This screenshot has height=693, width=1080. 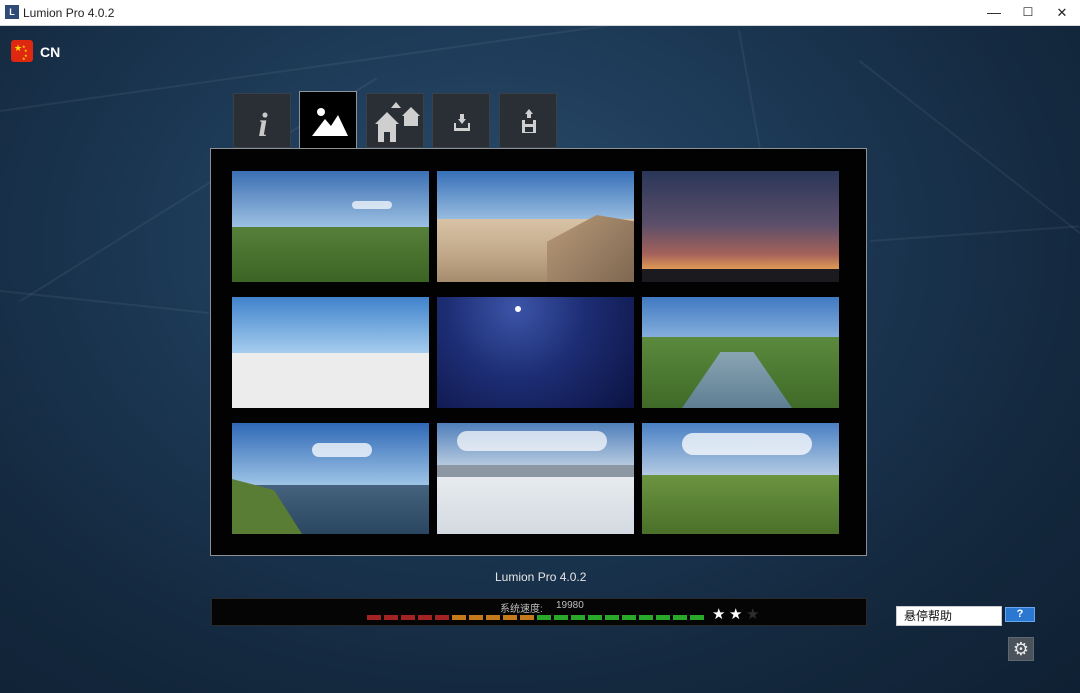 I want to click on houses-icon, so click(x=397, y=122).